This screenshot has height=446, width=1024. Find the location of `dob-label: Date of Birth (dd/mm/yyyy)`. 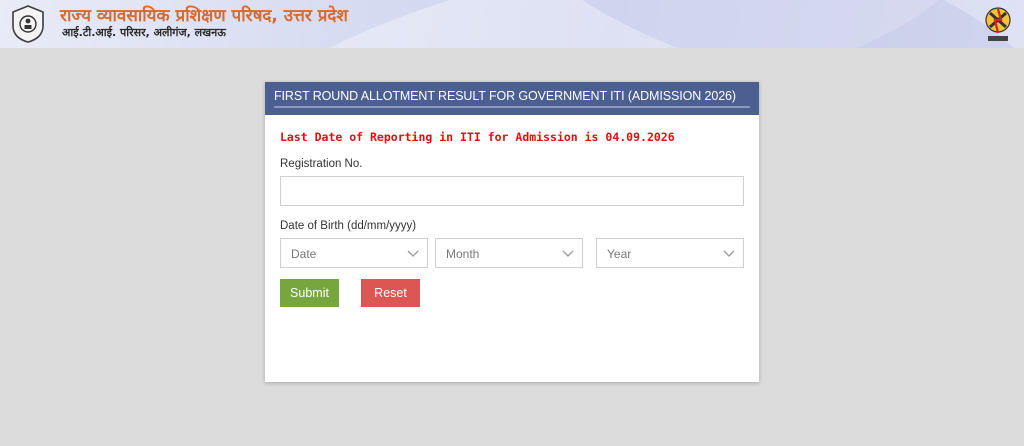

dob-label: Date of Birth (dd/mm/yyyy) is located at coordinates (348, 226).